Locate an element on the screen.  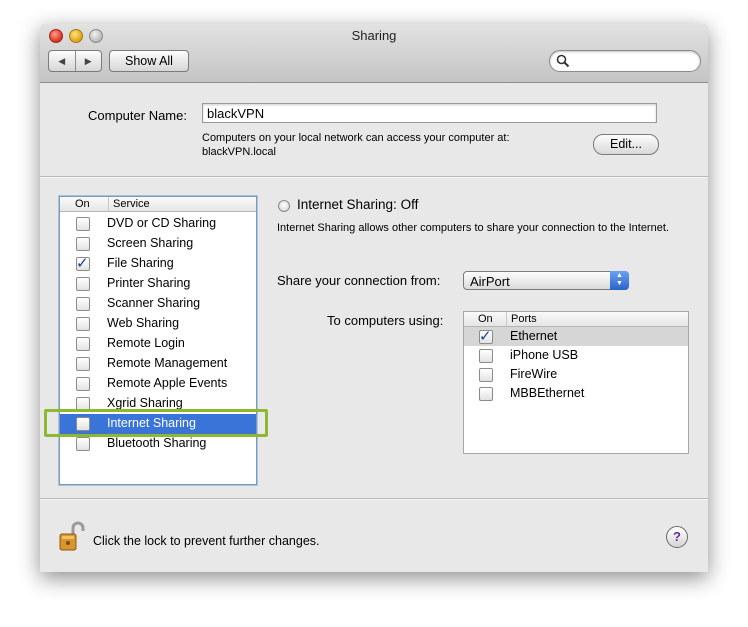
service-row: Scanner Sharing is located at coordinates (158, 304).